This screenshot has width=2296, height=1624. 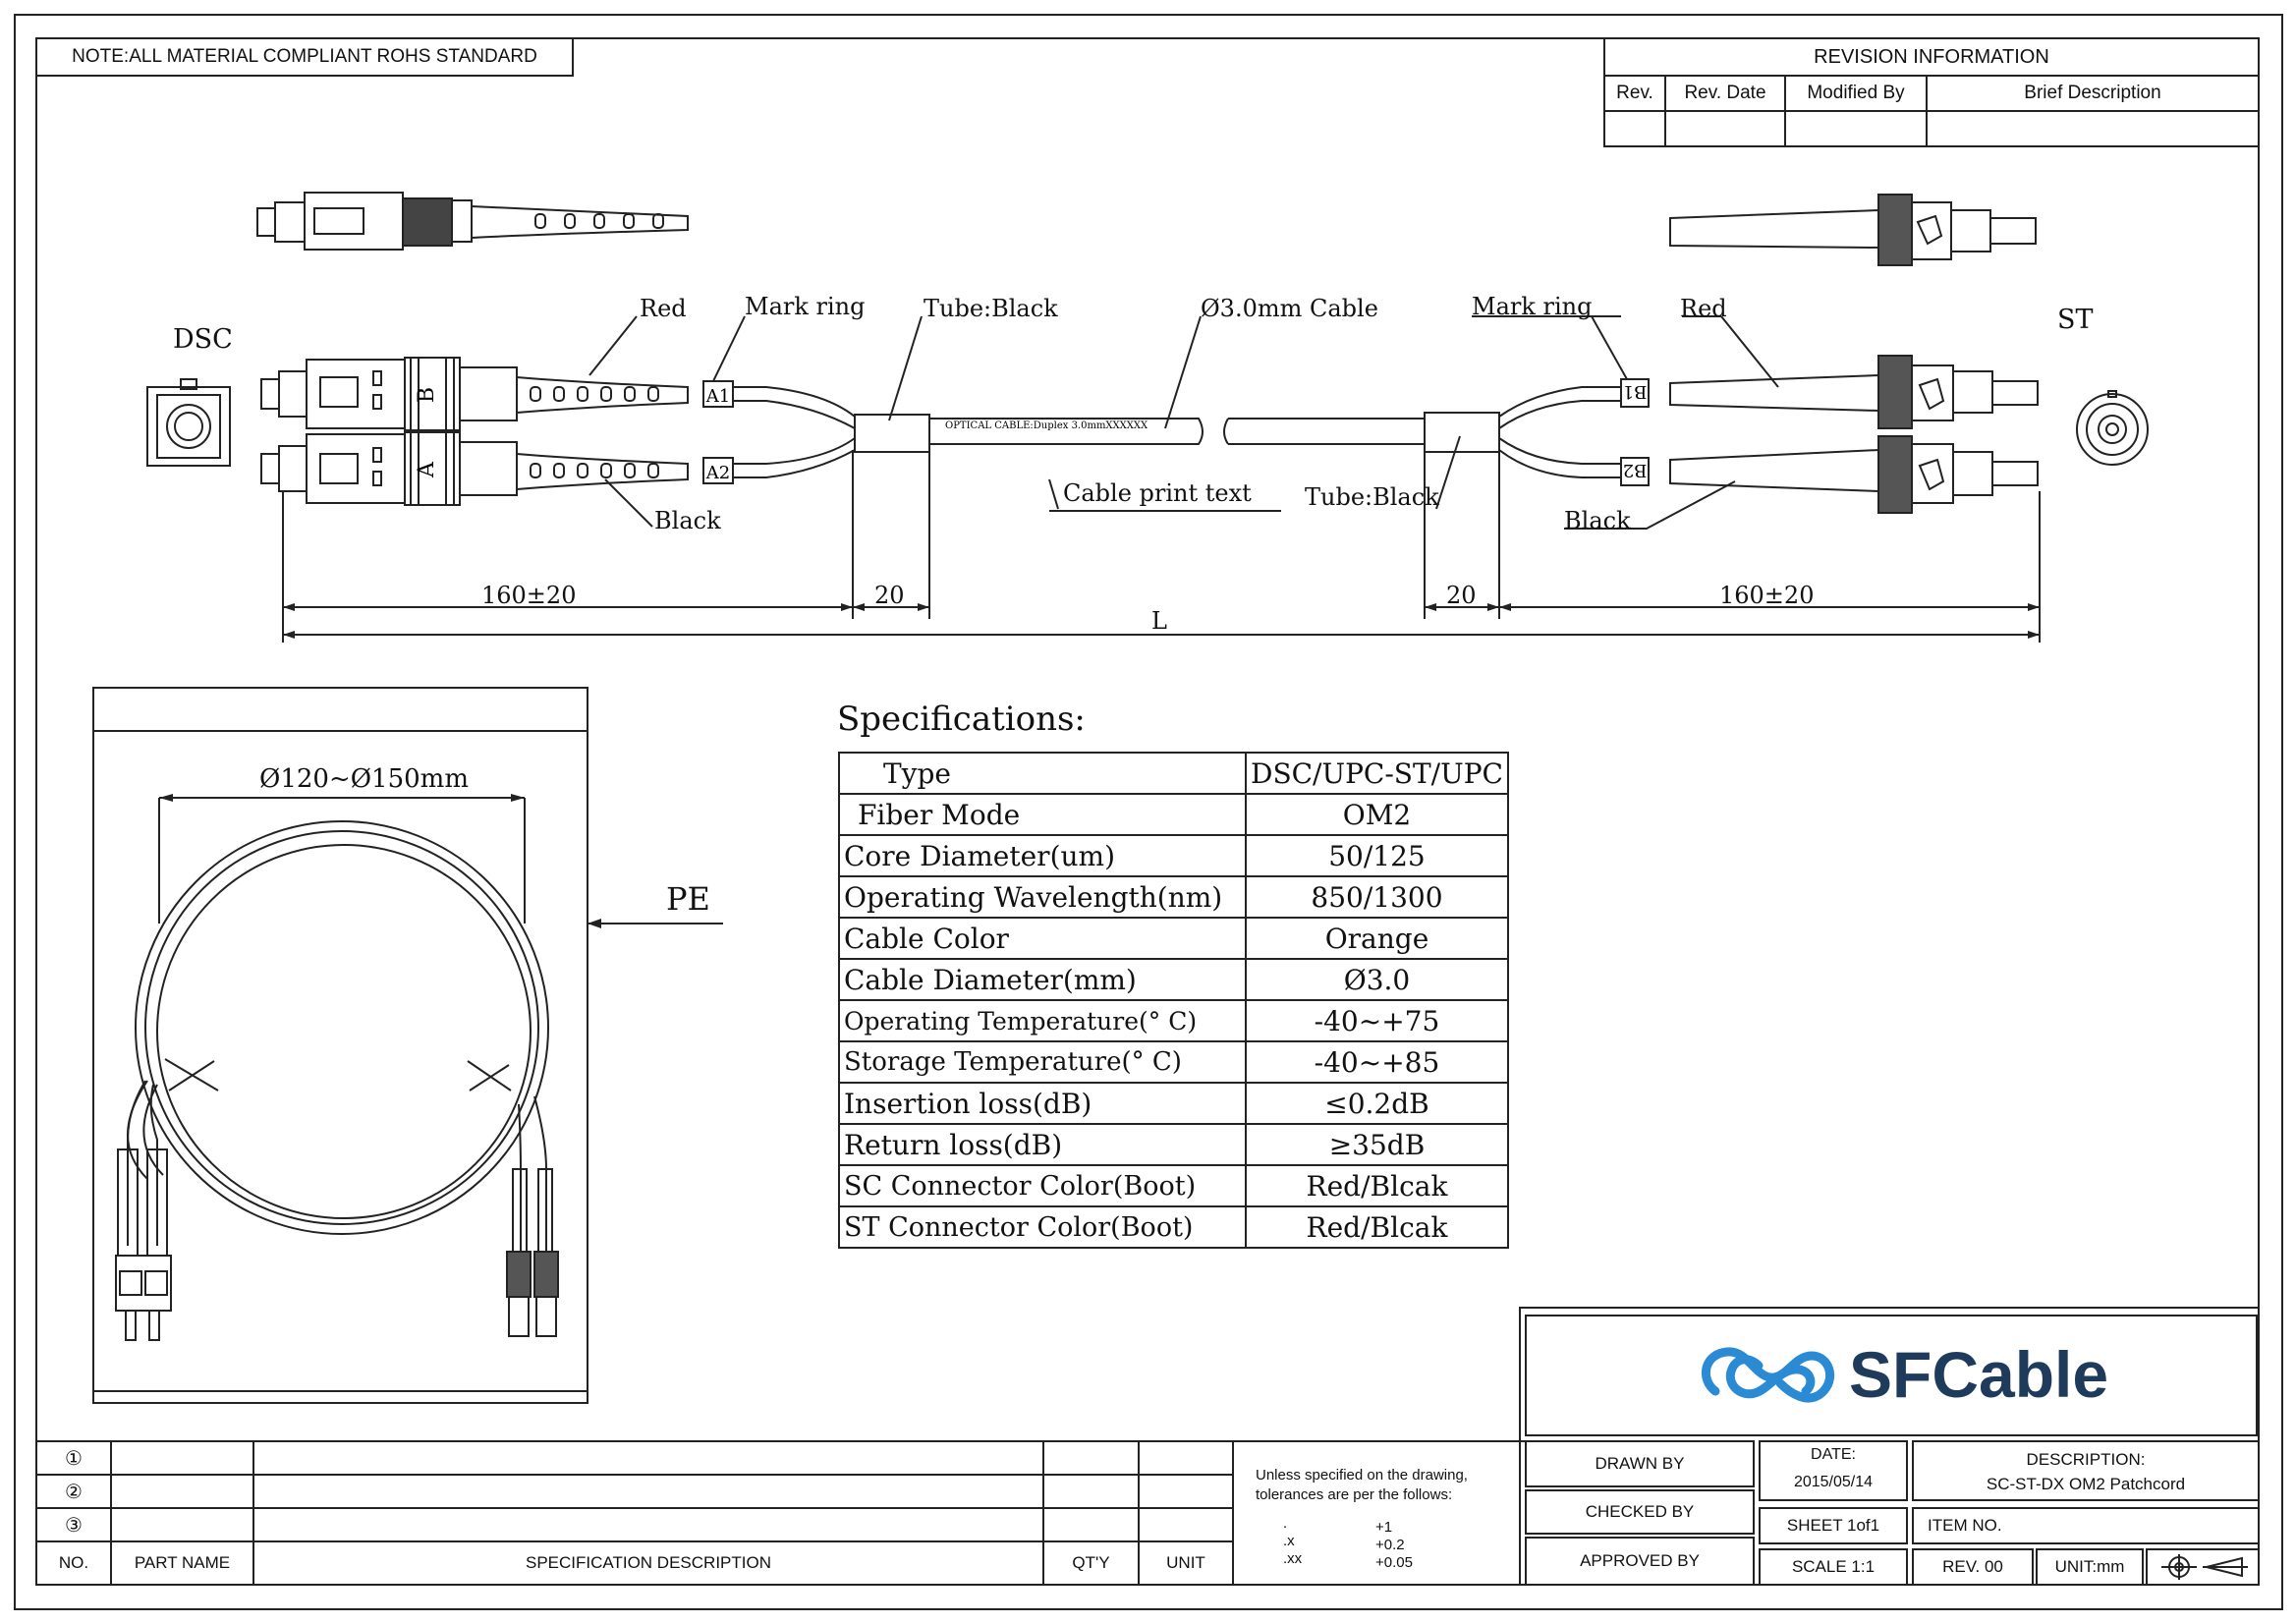 I want to click on unit-cell: UNIT:mm, so click(x=2090, y=1567).